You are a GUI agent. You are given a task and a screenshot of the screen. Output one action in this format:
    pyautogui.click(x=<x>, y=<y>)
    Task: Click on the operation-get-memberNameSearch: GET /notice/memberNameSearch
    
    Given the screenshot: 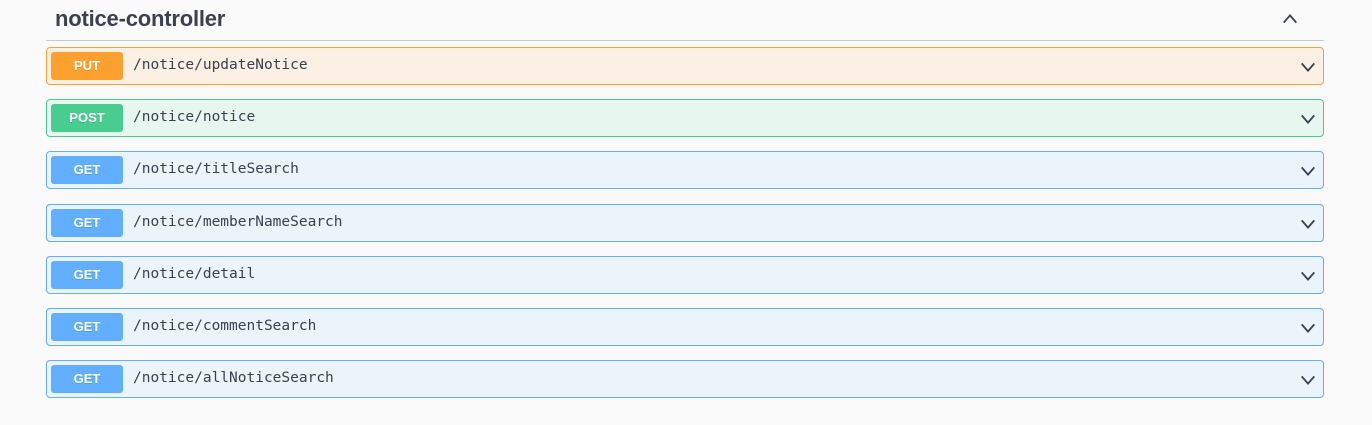 What is the action you would take?
    pyautogui.click(x=685, y=222)
    